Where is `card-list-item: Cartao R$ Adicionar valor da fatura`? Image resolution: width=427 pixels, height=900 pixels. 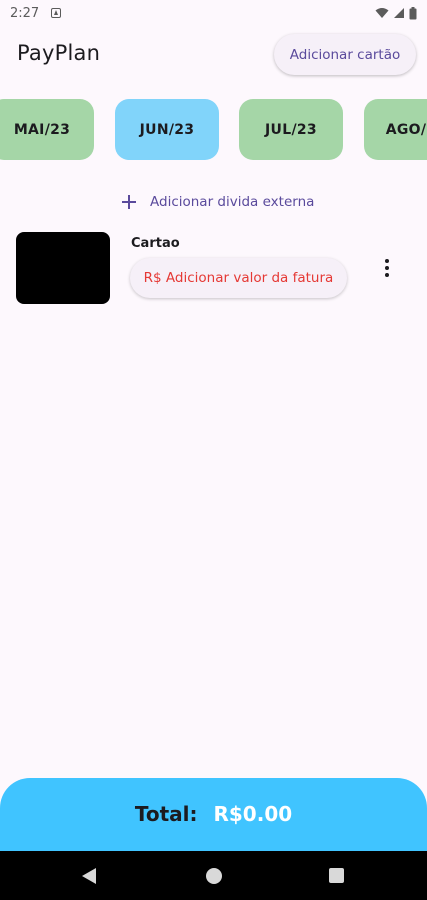 card-list-item: Cartao R$ Adicionar valor da fatura is located at coordinates (213, 268).